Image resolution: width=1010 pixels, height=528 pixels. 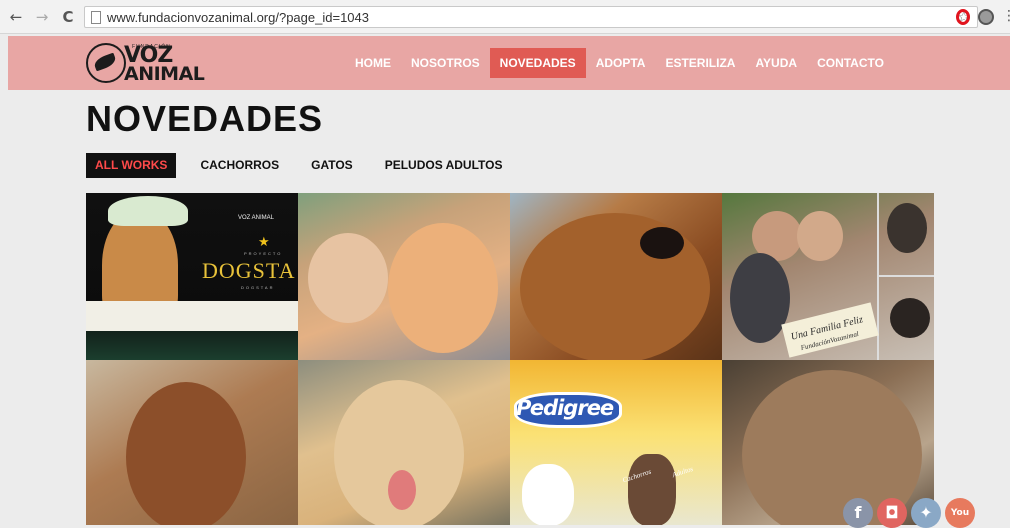 What do you see at coordinates (700, 63) in the screenshot?
I see `nav-esteriliza: ESTERILIZA` at bounding box center [700, 63].